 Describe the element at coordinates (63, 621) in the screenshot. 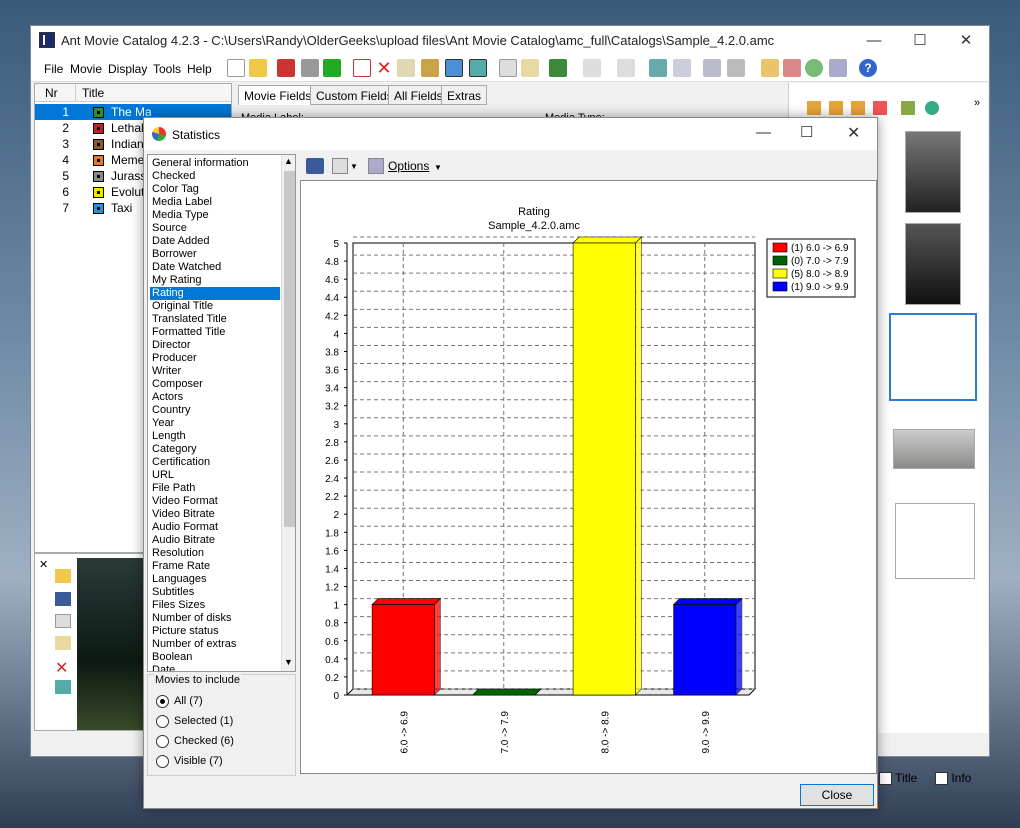

I see `copy-picture-icon` at that location.